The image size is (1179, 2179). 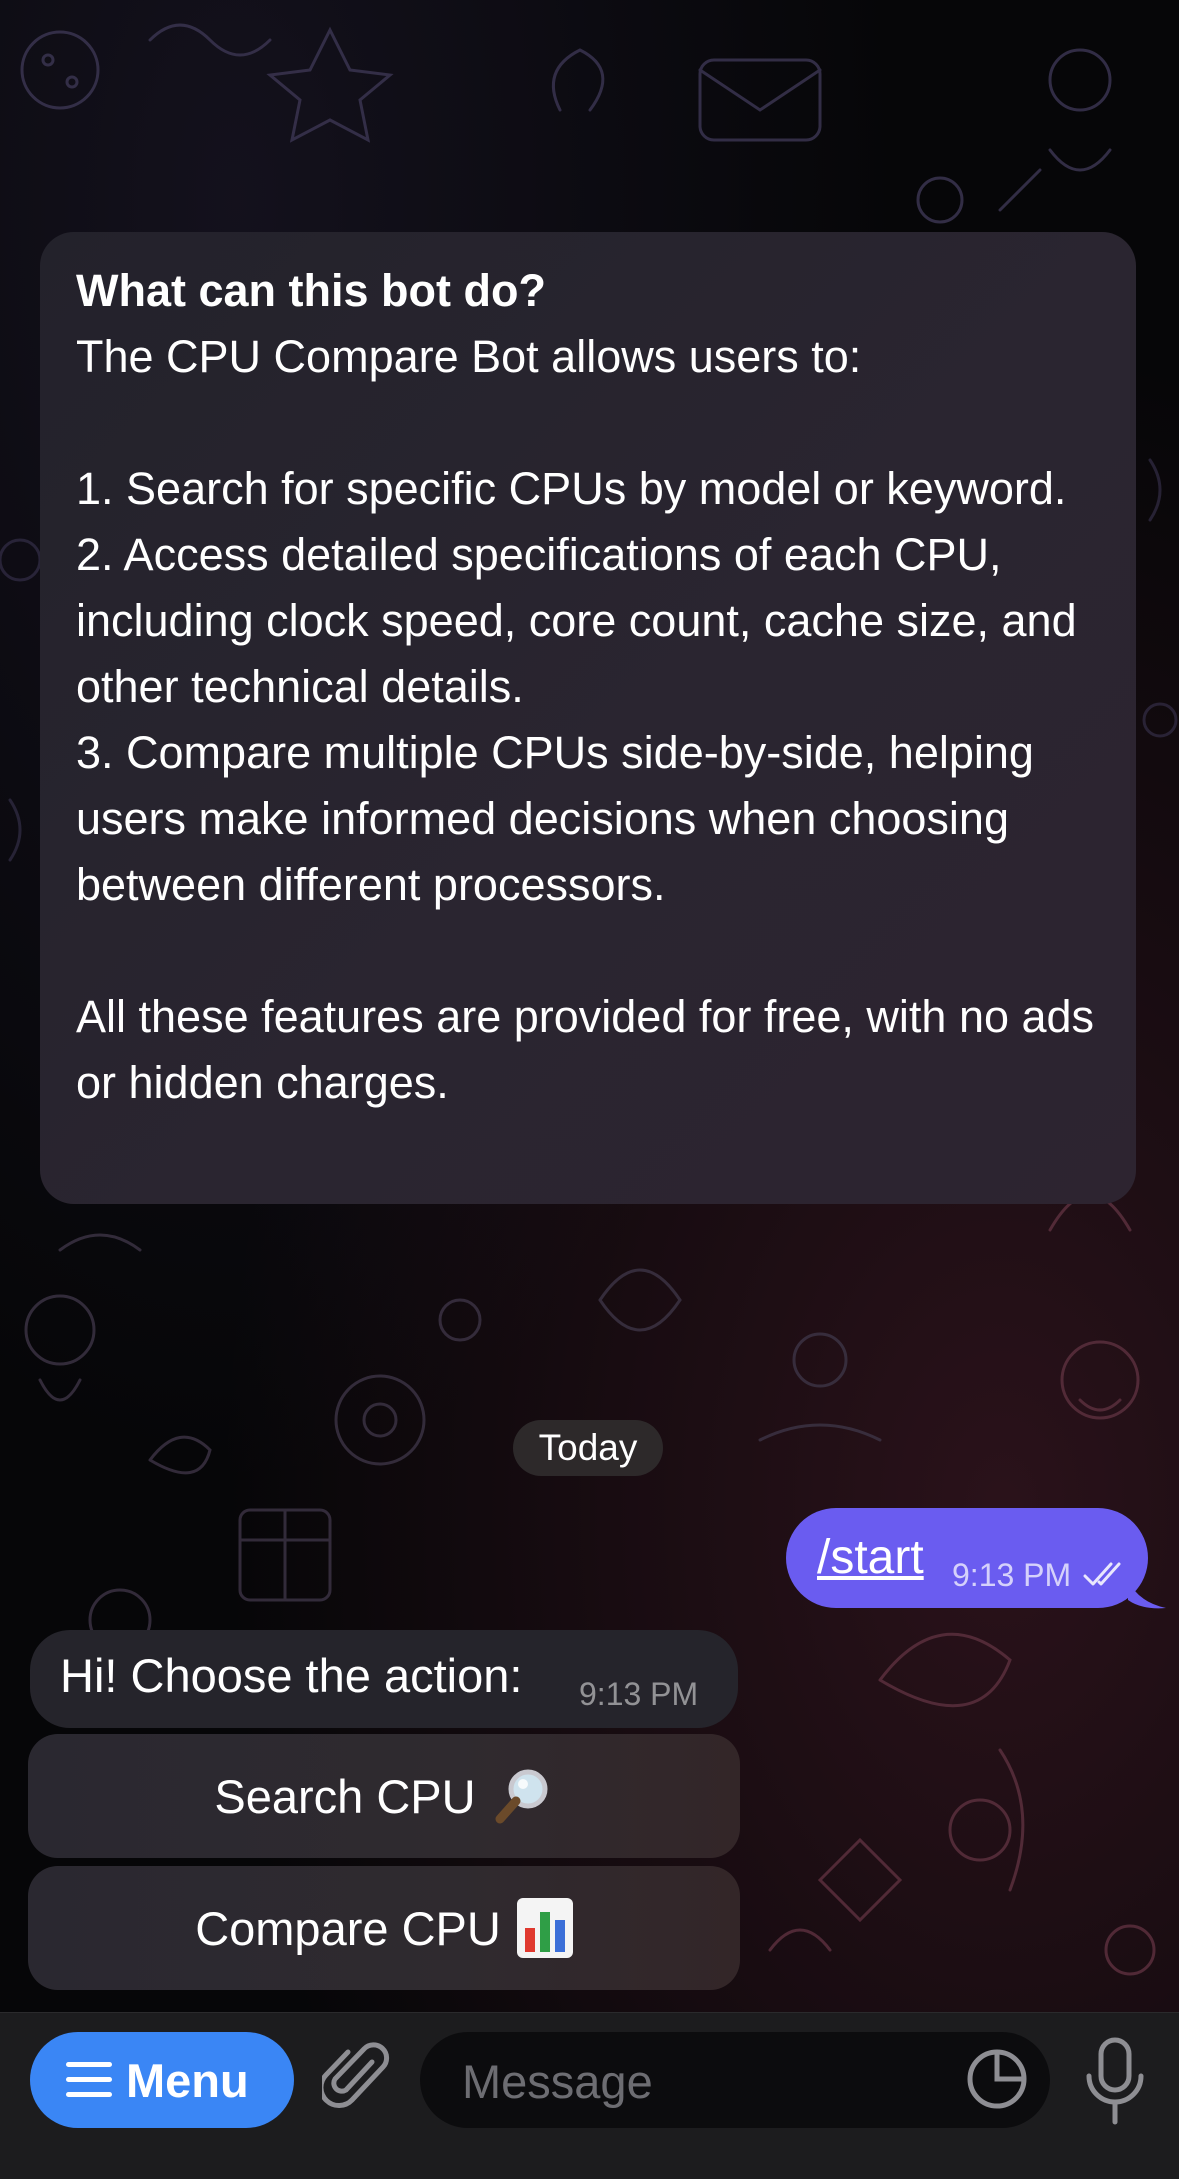 I want to click on bubble-tail, so click(x=1147, y=1594).